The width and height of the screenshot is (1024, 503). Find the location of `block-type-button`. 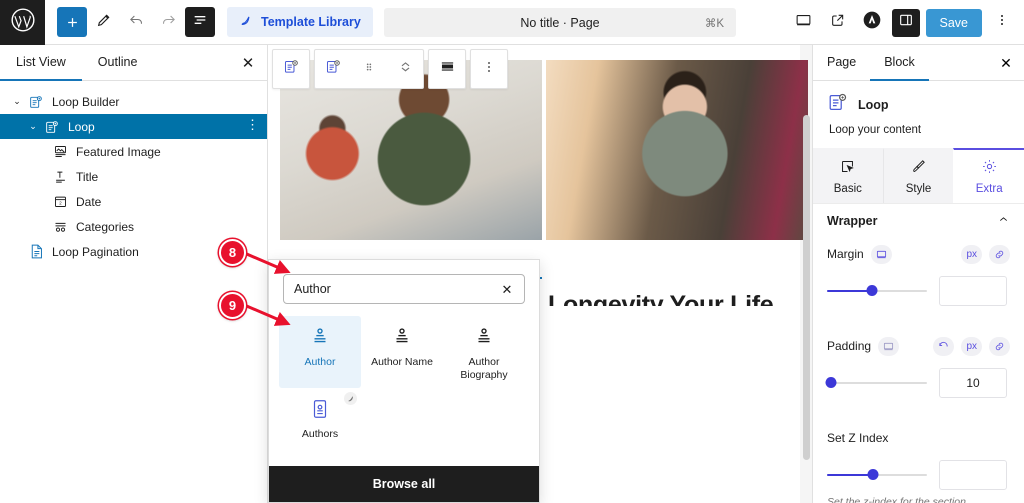

block-type-button is located at coordinates (291, 69).